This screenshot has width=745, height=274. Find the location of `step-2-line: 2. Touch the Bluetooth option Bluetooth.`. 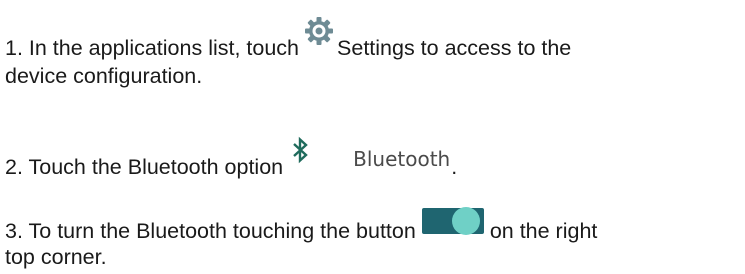

step-2-line: 2. Touch the Bluetooth option Bluetooth. is located at coordinates (231, 158).